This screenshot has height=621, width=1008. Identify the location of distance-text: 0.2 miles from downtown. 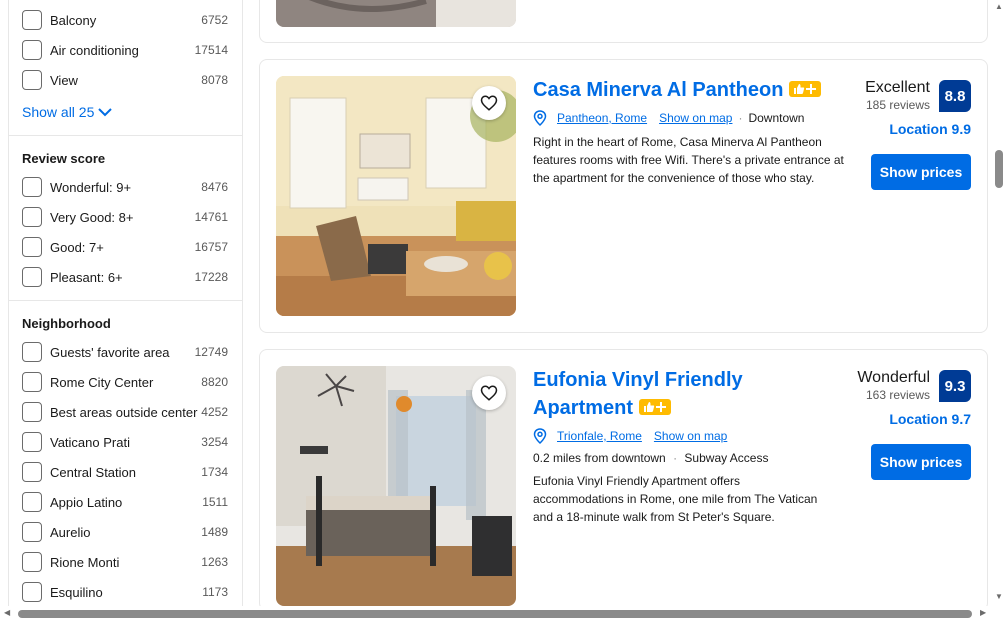
(599, 458).